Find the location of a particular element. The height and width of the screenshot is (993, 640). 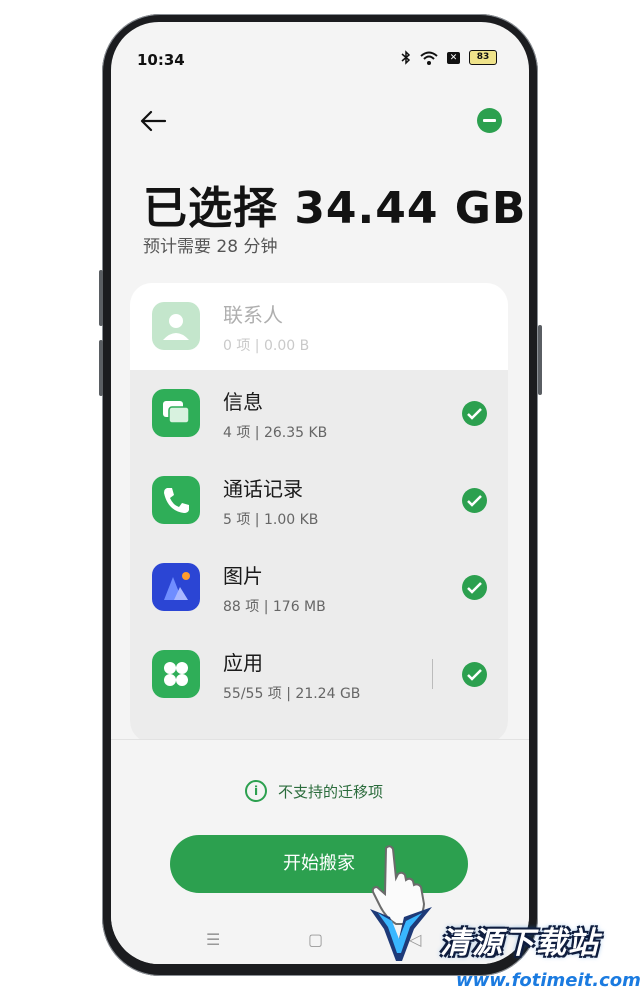

item-meta: 55/55 项 | 21.24 GB is located at coordinates (292, 694).